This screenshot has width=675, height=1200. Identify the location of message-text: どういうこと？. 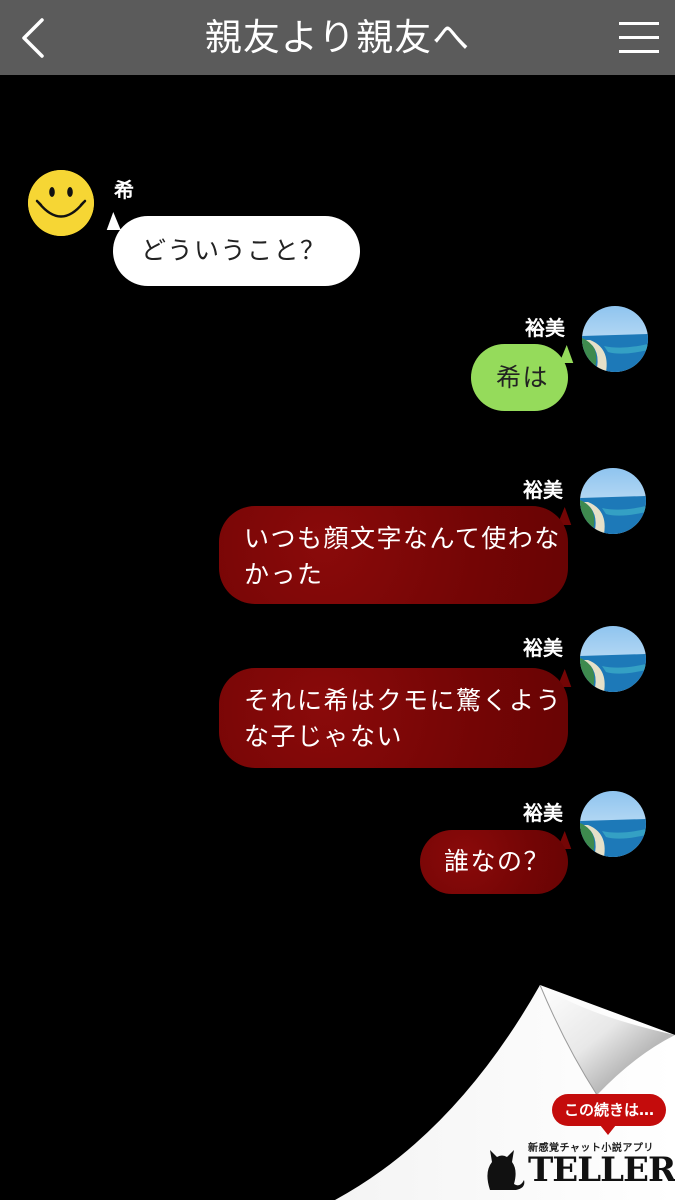
(234, 250).